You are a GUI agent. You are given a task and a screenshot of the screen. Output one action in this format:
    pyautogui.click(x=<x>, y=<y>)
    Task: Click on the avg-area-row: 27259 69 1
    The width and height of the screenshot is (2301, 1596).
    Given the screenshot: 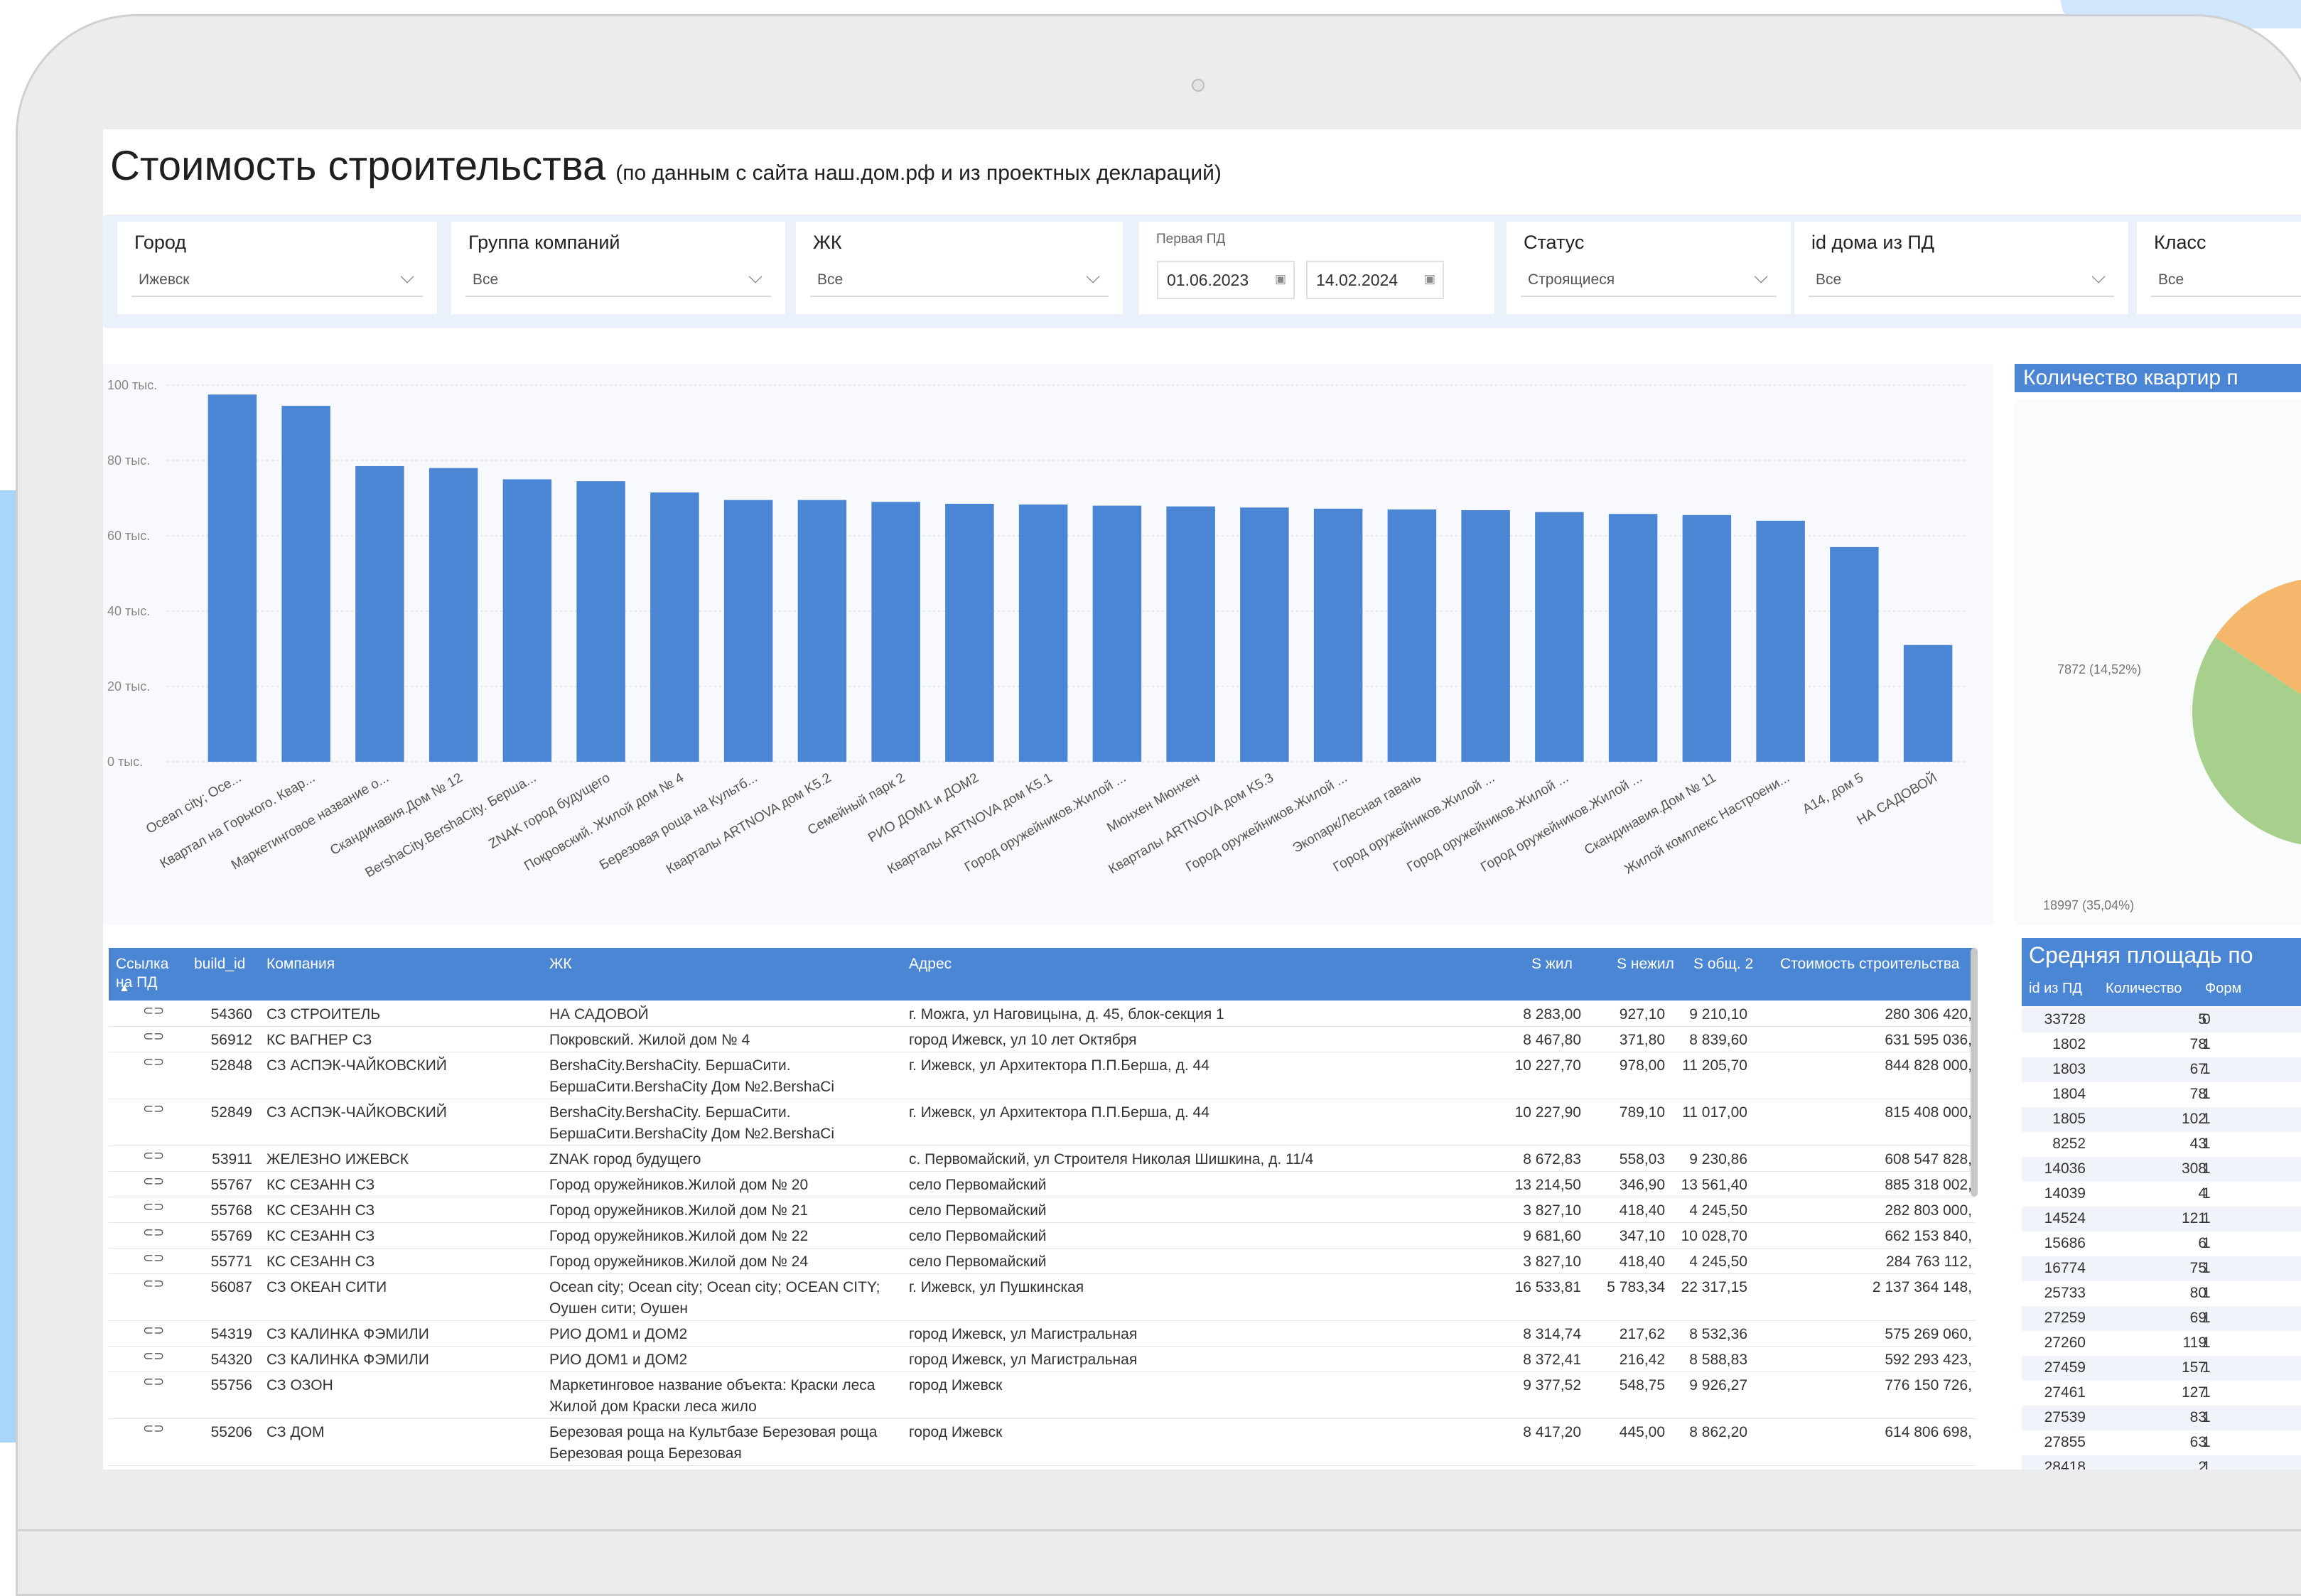 What is the action you would take?
    pyautogui.click(x=2161, y=1318)
    